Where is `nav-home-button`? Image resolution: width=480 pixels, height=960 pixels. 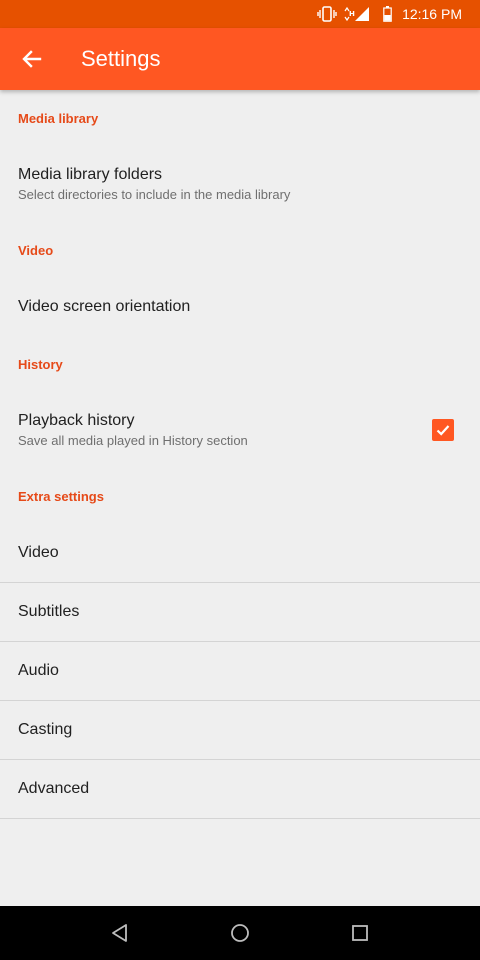 nav-home-button is located at coordinates (240, 933).